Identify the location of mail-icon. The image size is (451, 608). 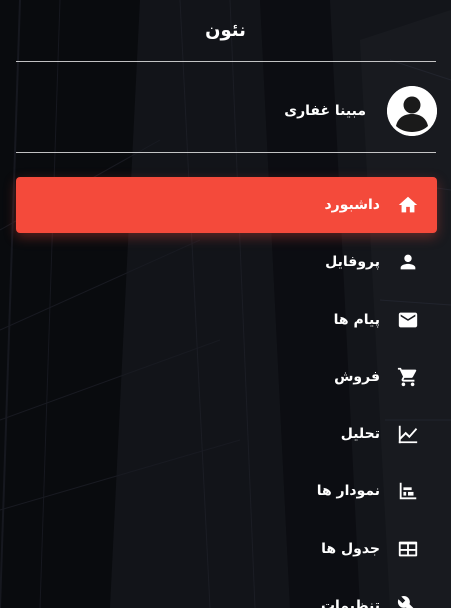
(408, 320).